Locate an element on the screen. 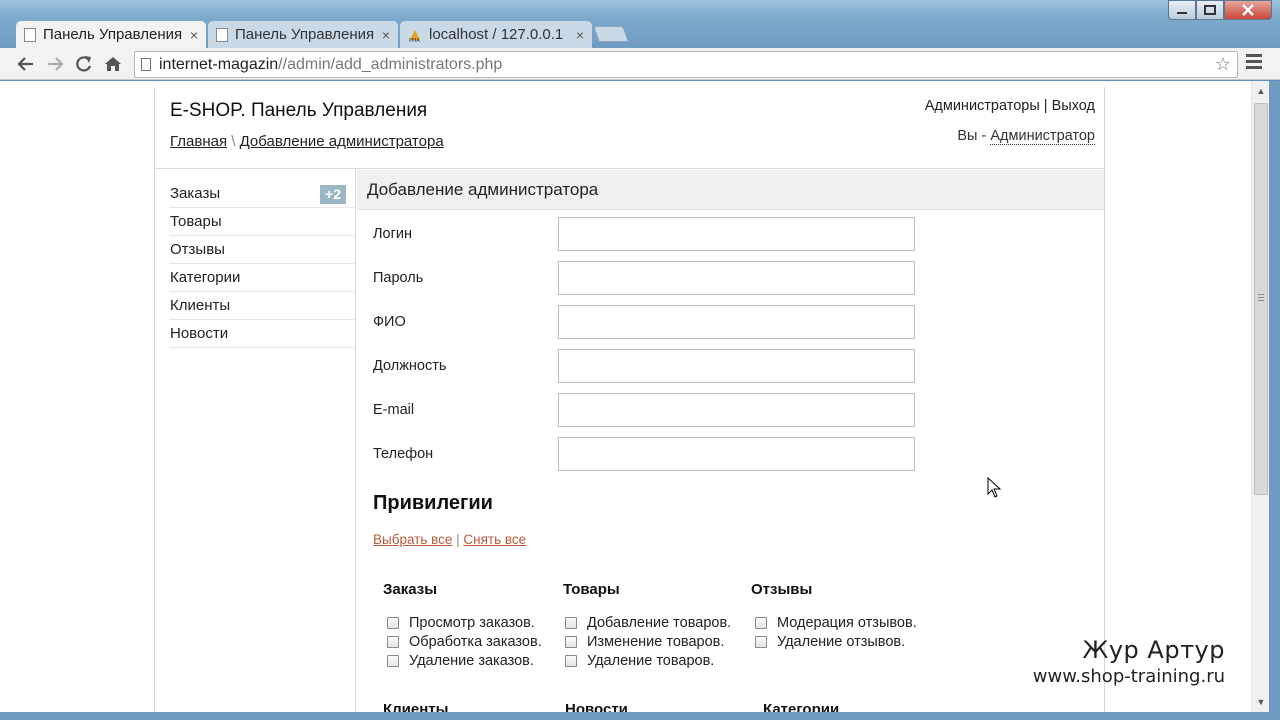 Image resolution: width=1280 pixels, height=720 pixels. new-tab-button is located at coordinates (611, 34).